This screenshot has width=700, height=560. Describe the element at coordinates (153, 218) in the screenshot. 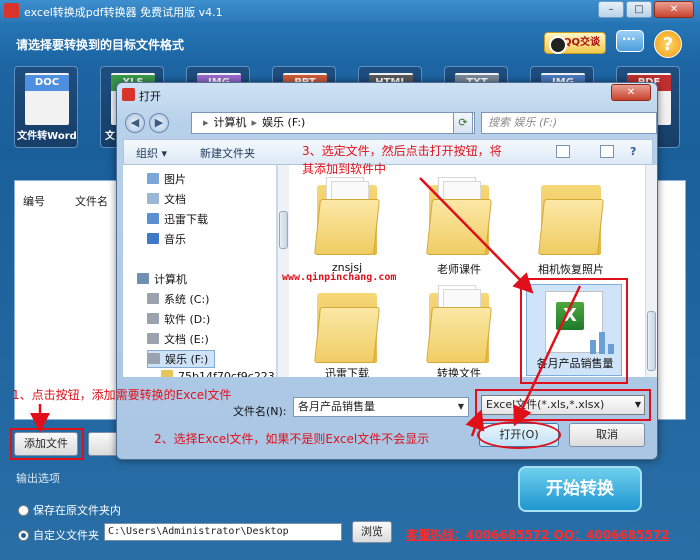

I see `thunder-download-icon` at that location.